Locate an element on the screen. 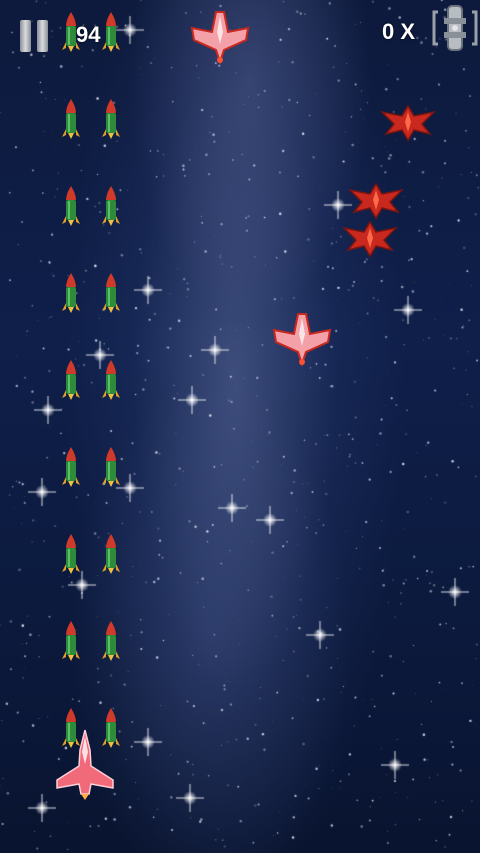  player-ship-icon is located at coordinates (85, 764).